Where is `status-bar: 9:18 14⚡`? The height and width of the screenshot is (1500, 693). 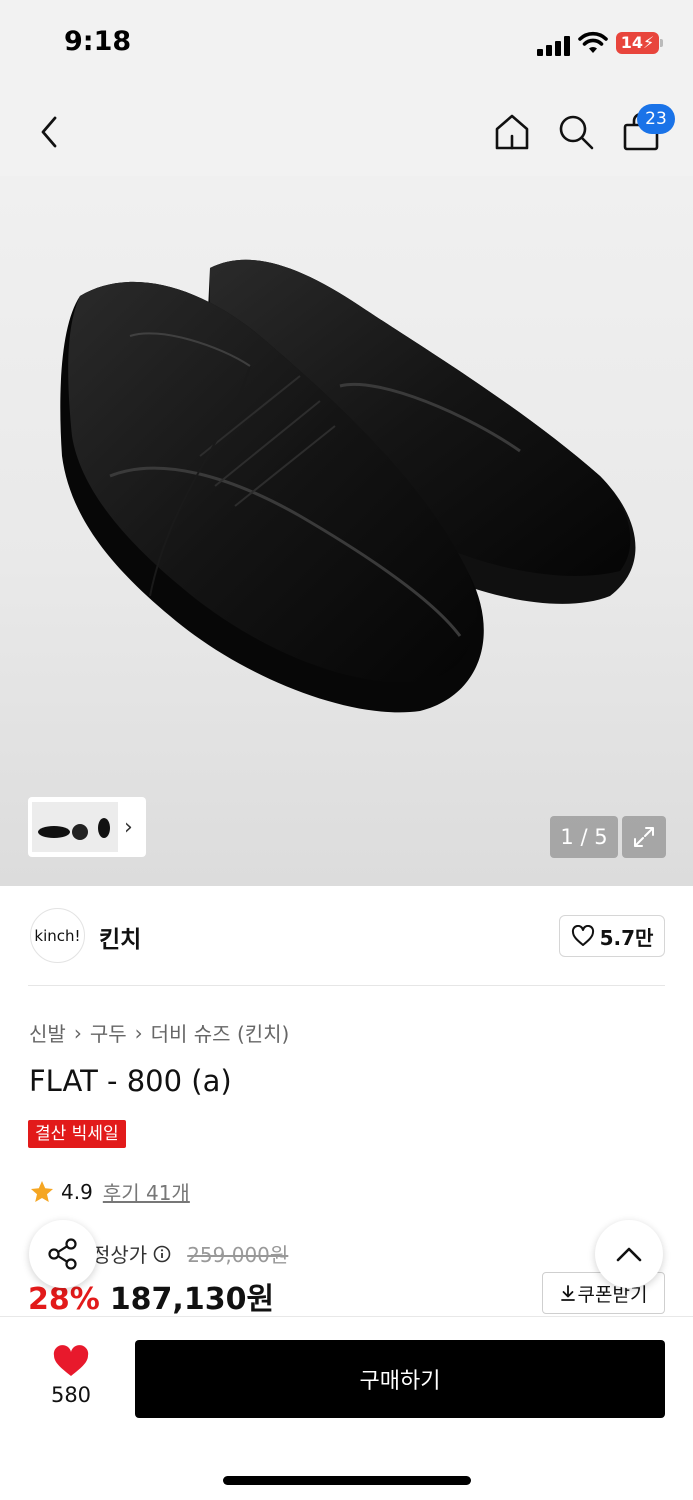 status-bar: 9:18 14⚡ is located at coordinates (346, 44).